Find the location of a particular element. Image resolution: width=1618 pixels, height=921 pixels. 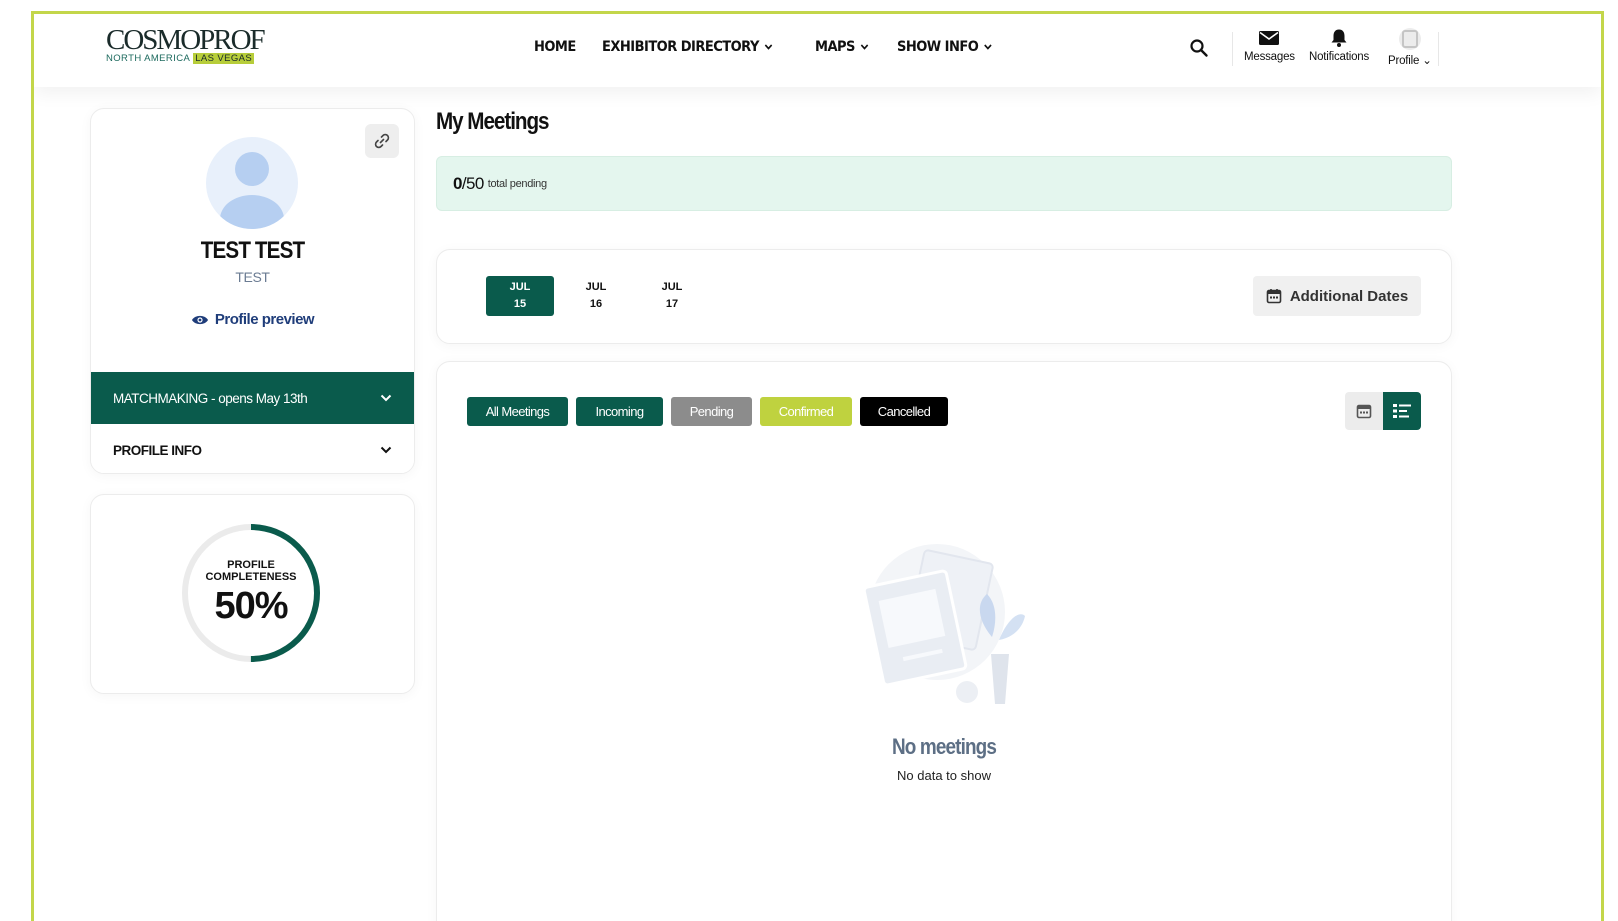

pending-count: 0/50 is located at coordinates (468, 184).